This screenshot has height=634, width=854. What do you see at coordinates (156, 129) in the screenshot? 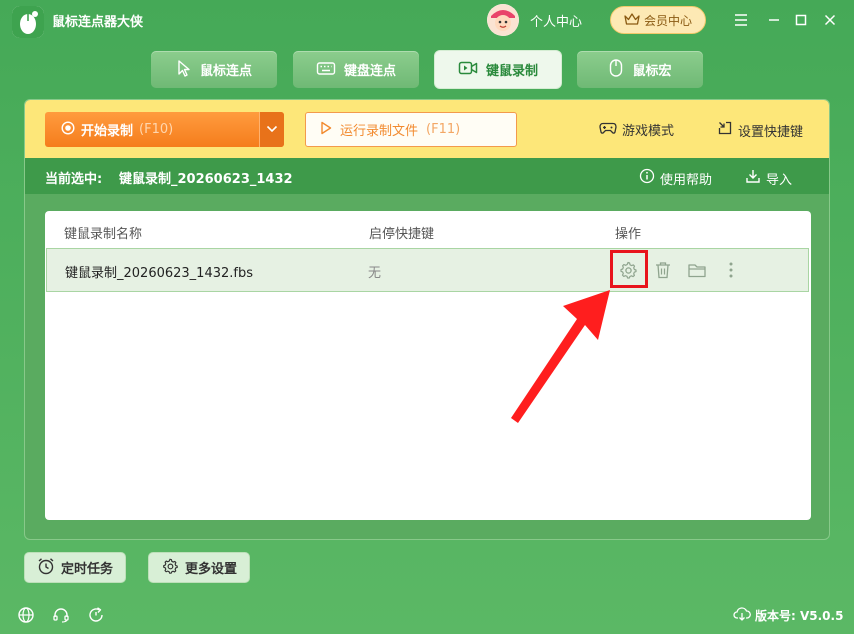
I see `start-record-hotkey: (F10)` at bounding box center [156, 129].